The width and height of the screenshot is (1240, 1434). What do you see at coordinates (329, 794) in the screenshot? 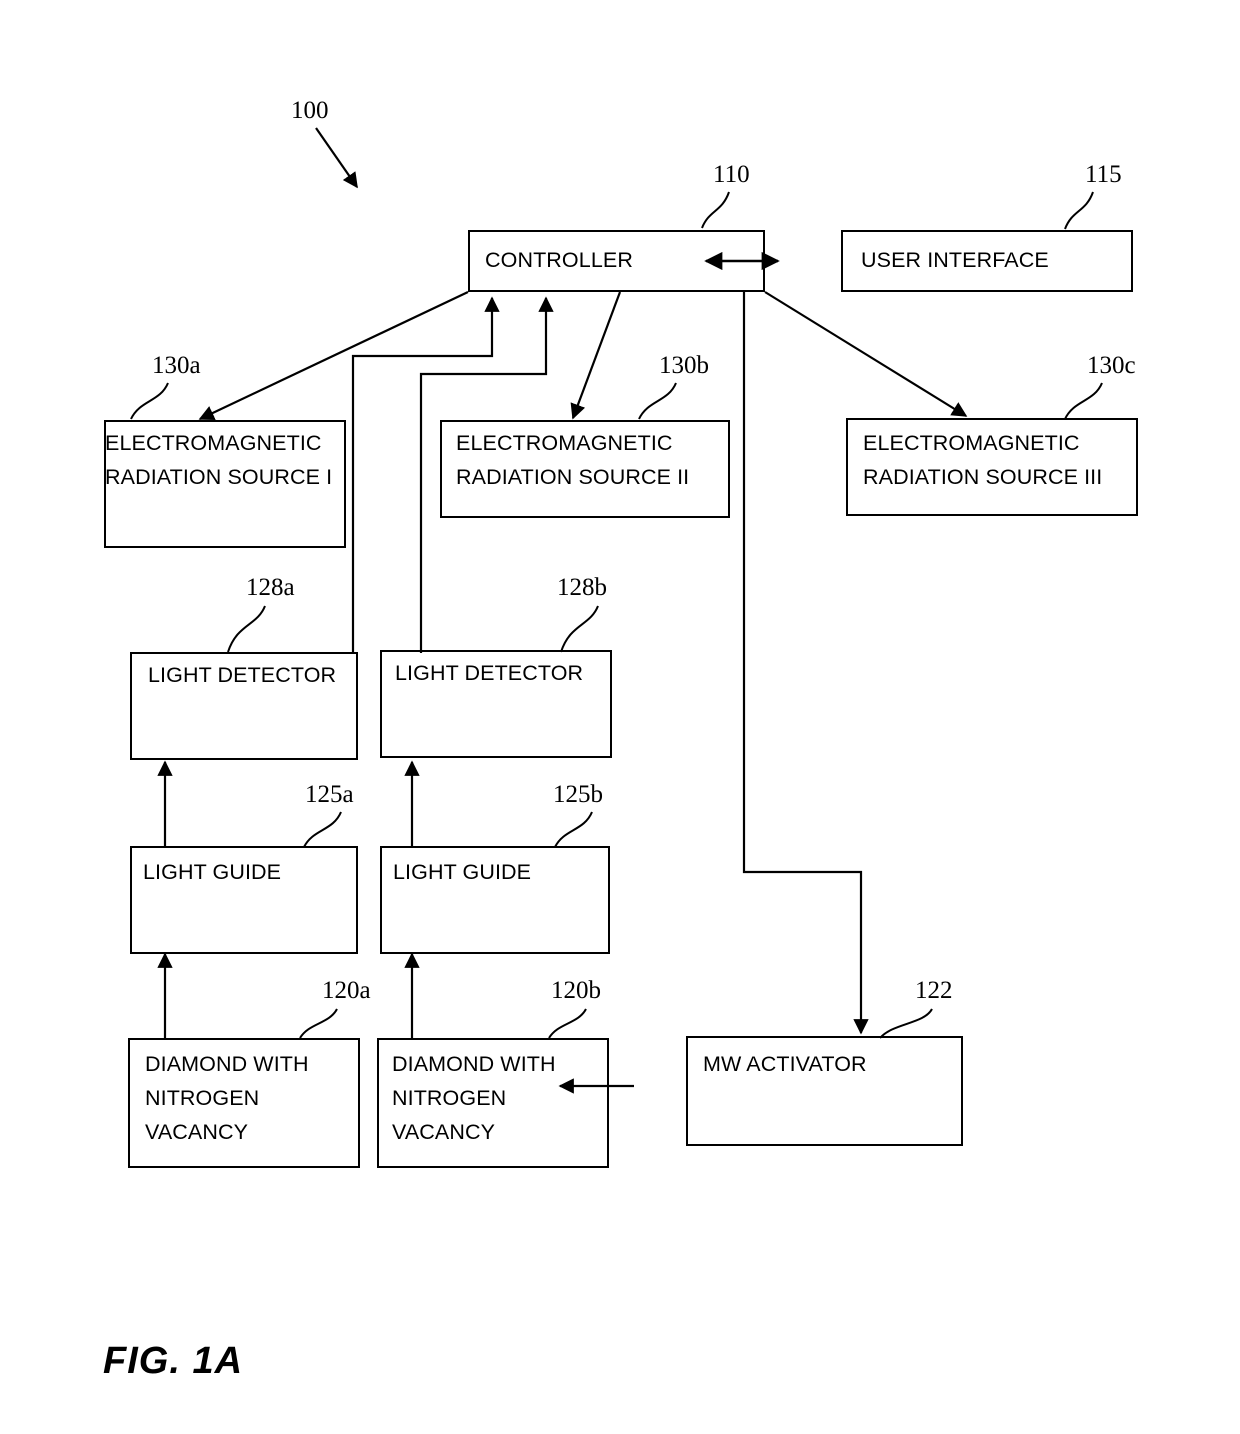
I see `ref-num-125a: 125a` at bounding box center [329, 794].